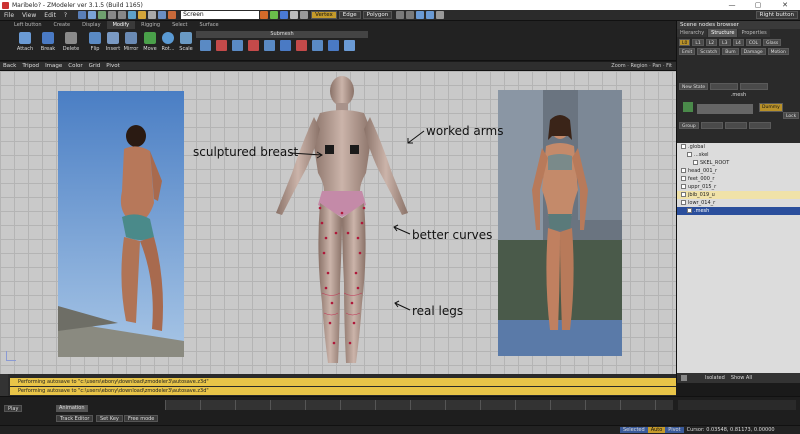 Image resolution: width=800 pixels, height=434 pixels. Describe the element at coordinates (205, 45) in the screenshot. I see `submesh-tool-1-icon` at that location.